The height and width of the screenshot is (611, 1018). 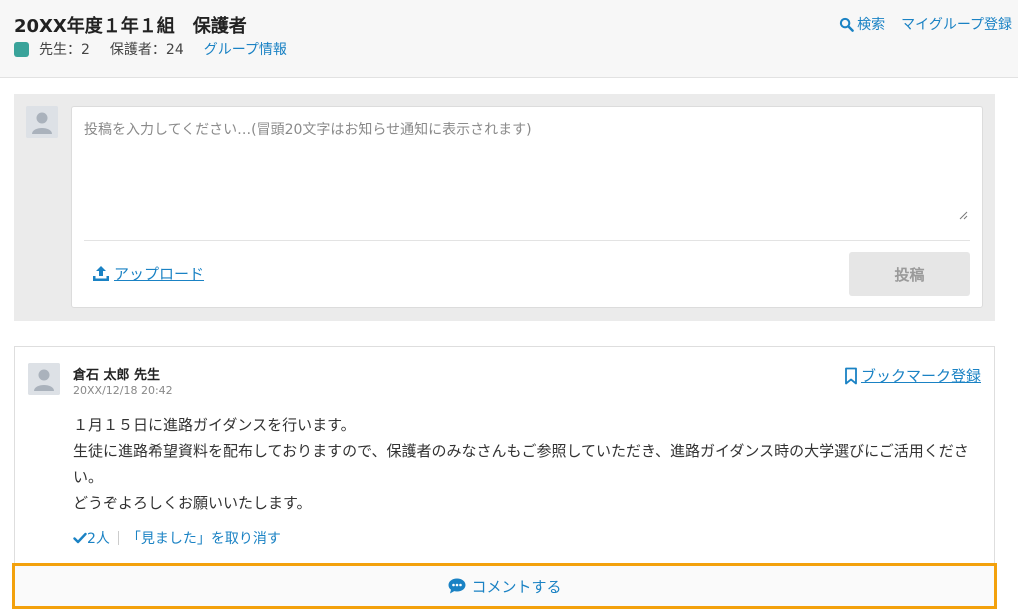 I want to click on post-timestamp: 20XX/12/18 20:42, so click(x=123, y=390).